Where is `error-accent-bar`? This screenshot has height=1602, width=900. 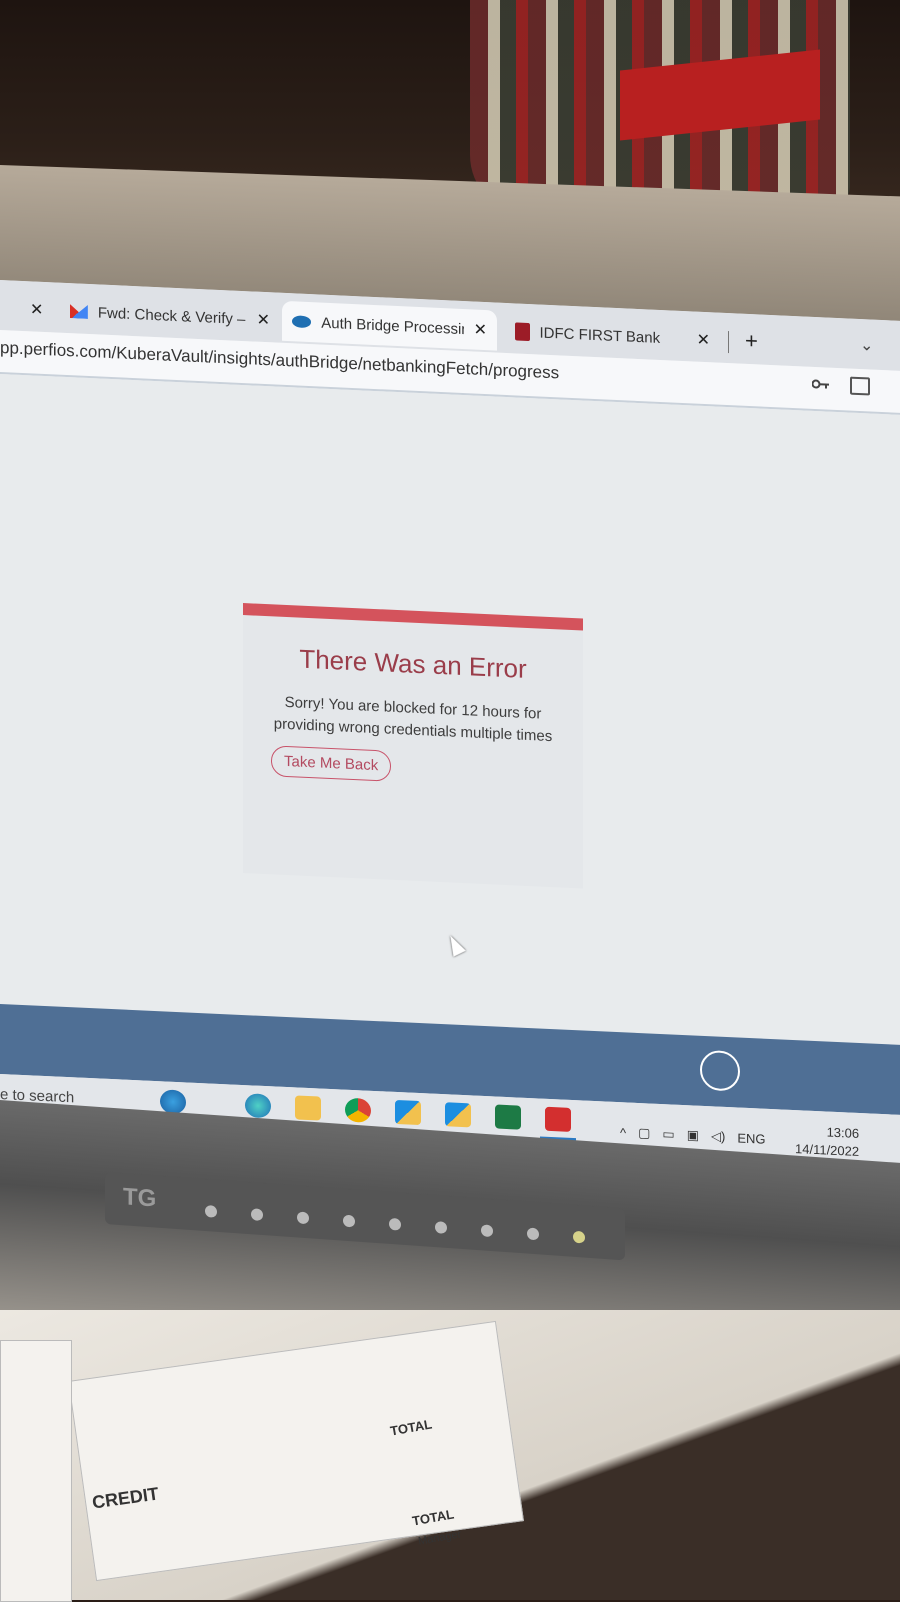 error-accent-bar is located at coordinates (413, 616).